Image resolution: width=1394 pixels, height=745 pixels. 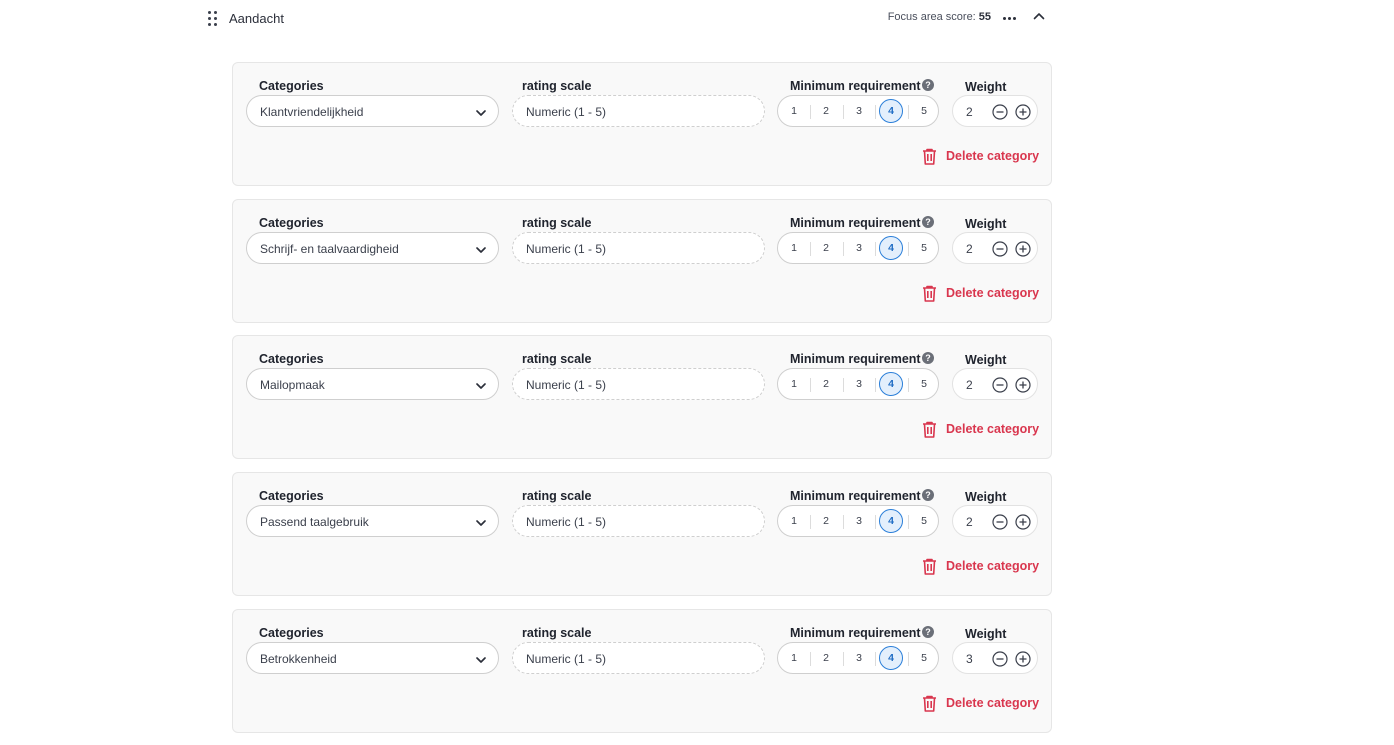 I want to click on category-select: Klantvriendelijkheid, so click(x=372, y=111).